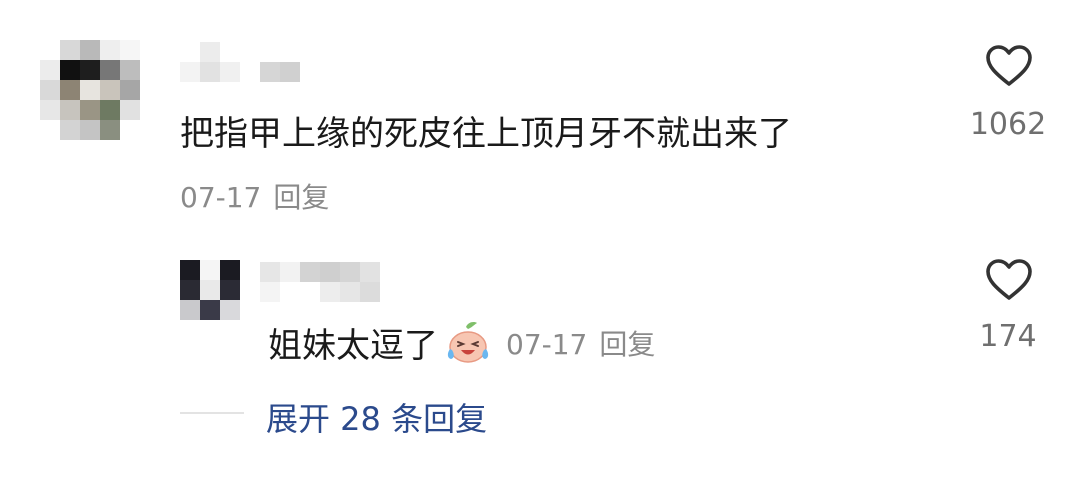 The width and height of the screenshot is (1080, 479). What do you see at coordinates (468, 343) in the screenshot?
I see `crying-laughing-face-icon` at bounding box center [468, 343].